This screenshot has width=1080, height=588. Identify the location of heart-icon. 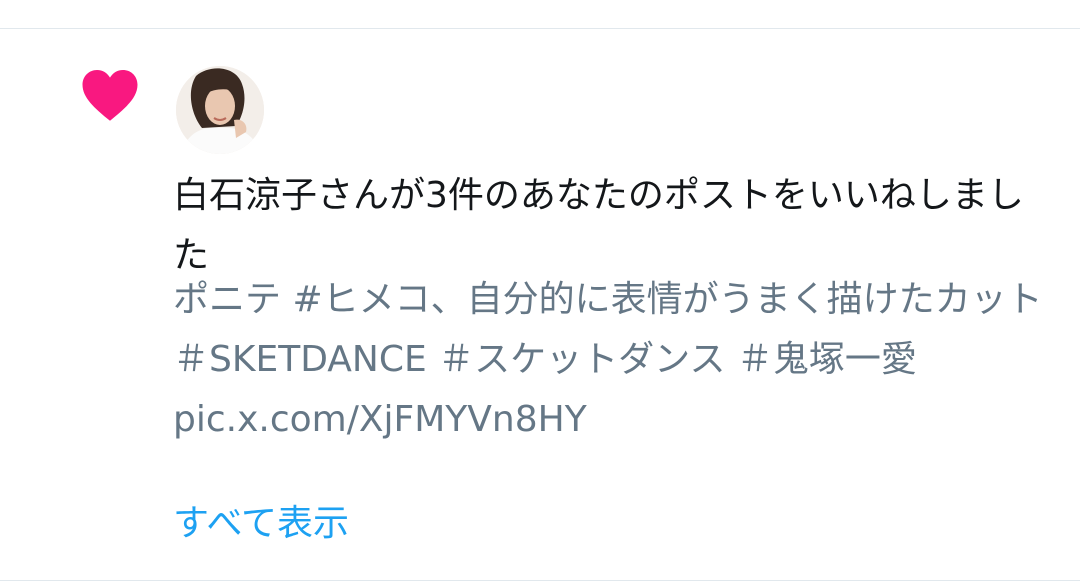
(110, 95).